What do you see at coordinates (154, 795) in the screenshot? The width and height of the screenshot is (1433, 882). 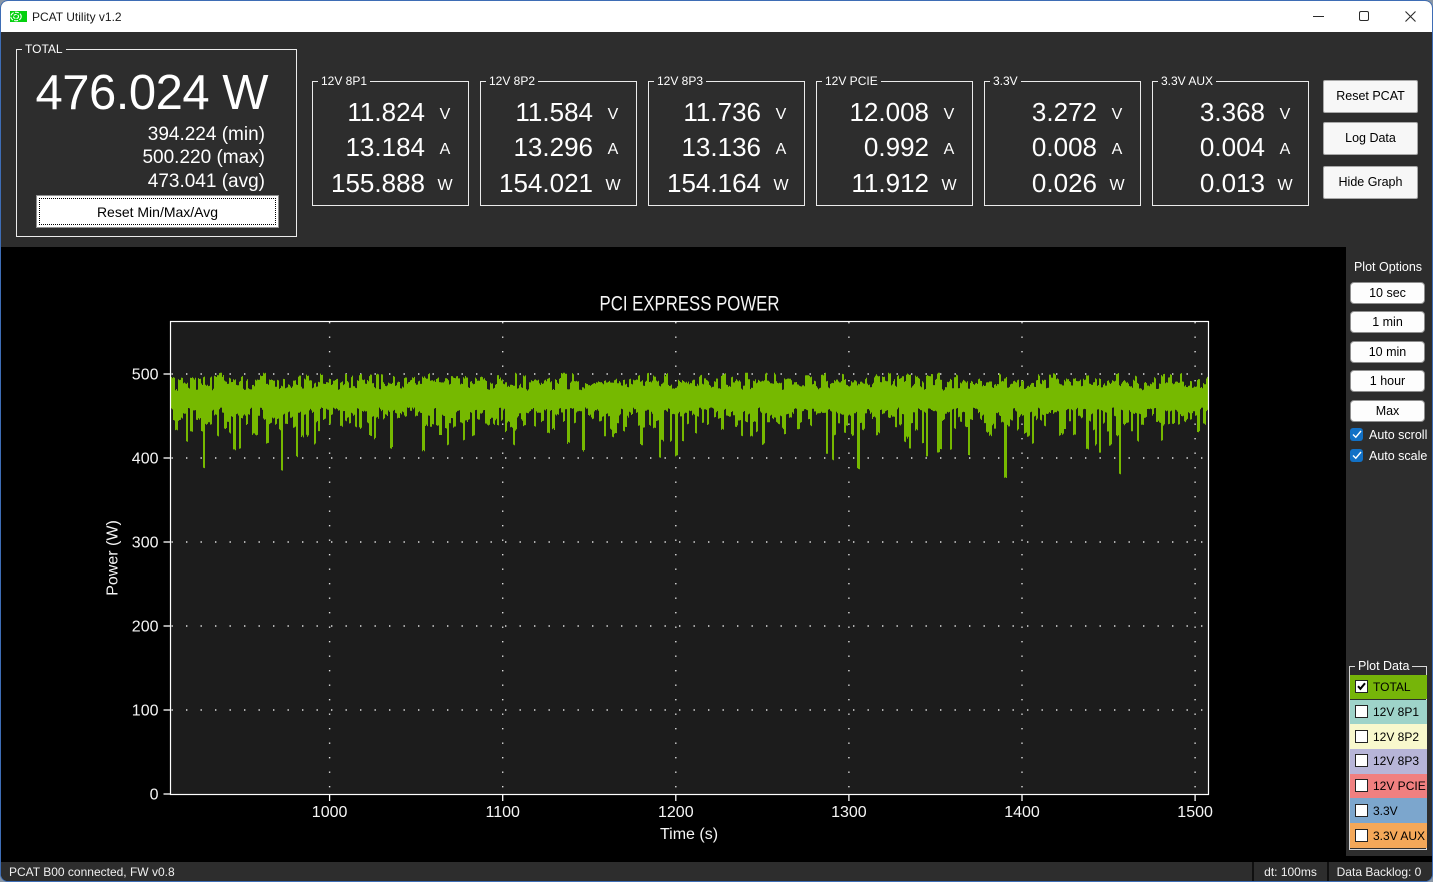 I see `svg-text: 0` at bounding box center [154, 795].